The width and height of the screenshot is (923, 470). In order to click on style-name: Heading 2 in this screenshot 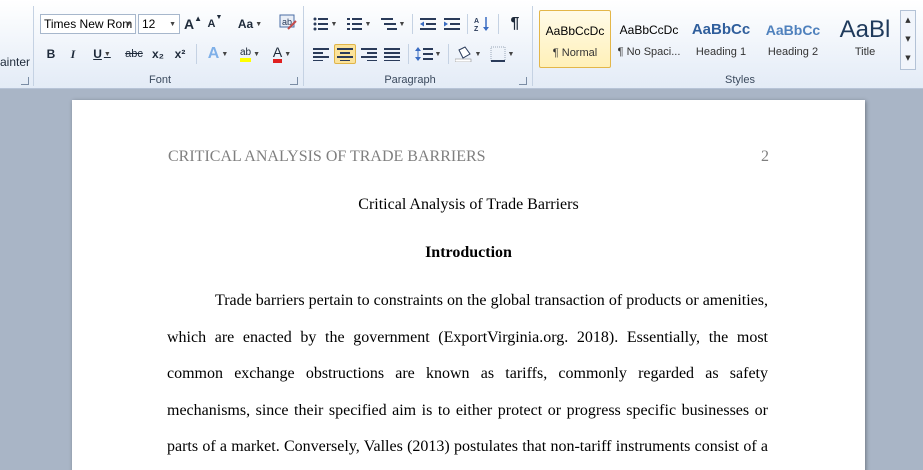, I will do `click(793, 52)`.